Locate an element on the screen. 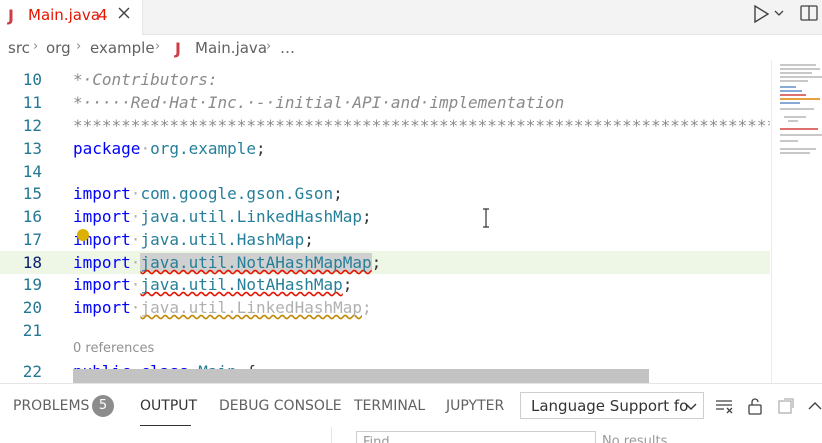 The width and height of the screenshot is (822, 443). tab-main-java: J Main.java 4 is located at coordinates (71, 17).